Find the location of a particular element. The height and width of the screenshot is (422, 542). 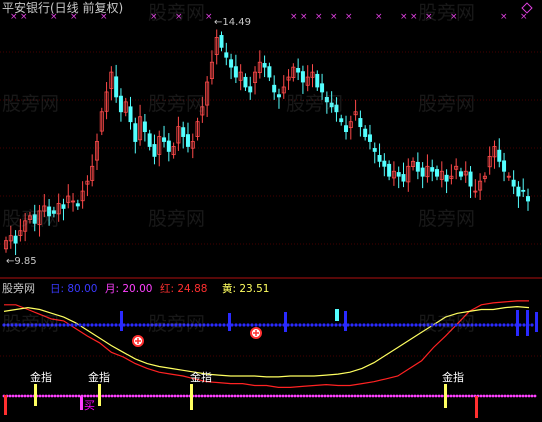

low-price-marker: ←9.85 is located at coordinates (21, 261).